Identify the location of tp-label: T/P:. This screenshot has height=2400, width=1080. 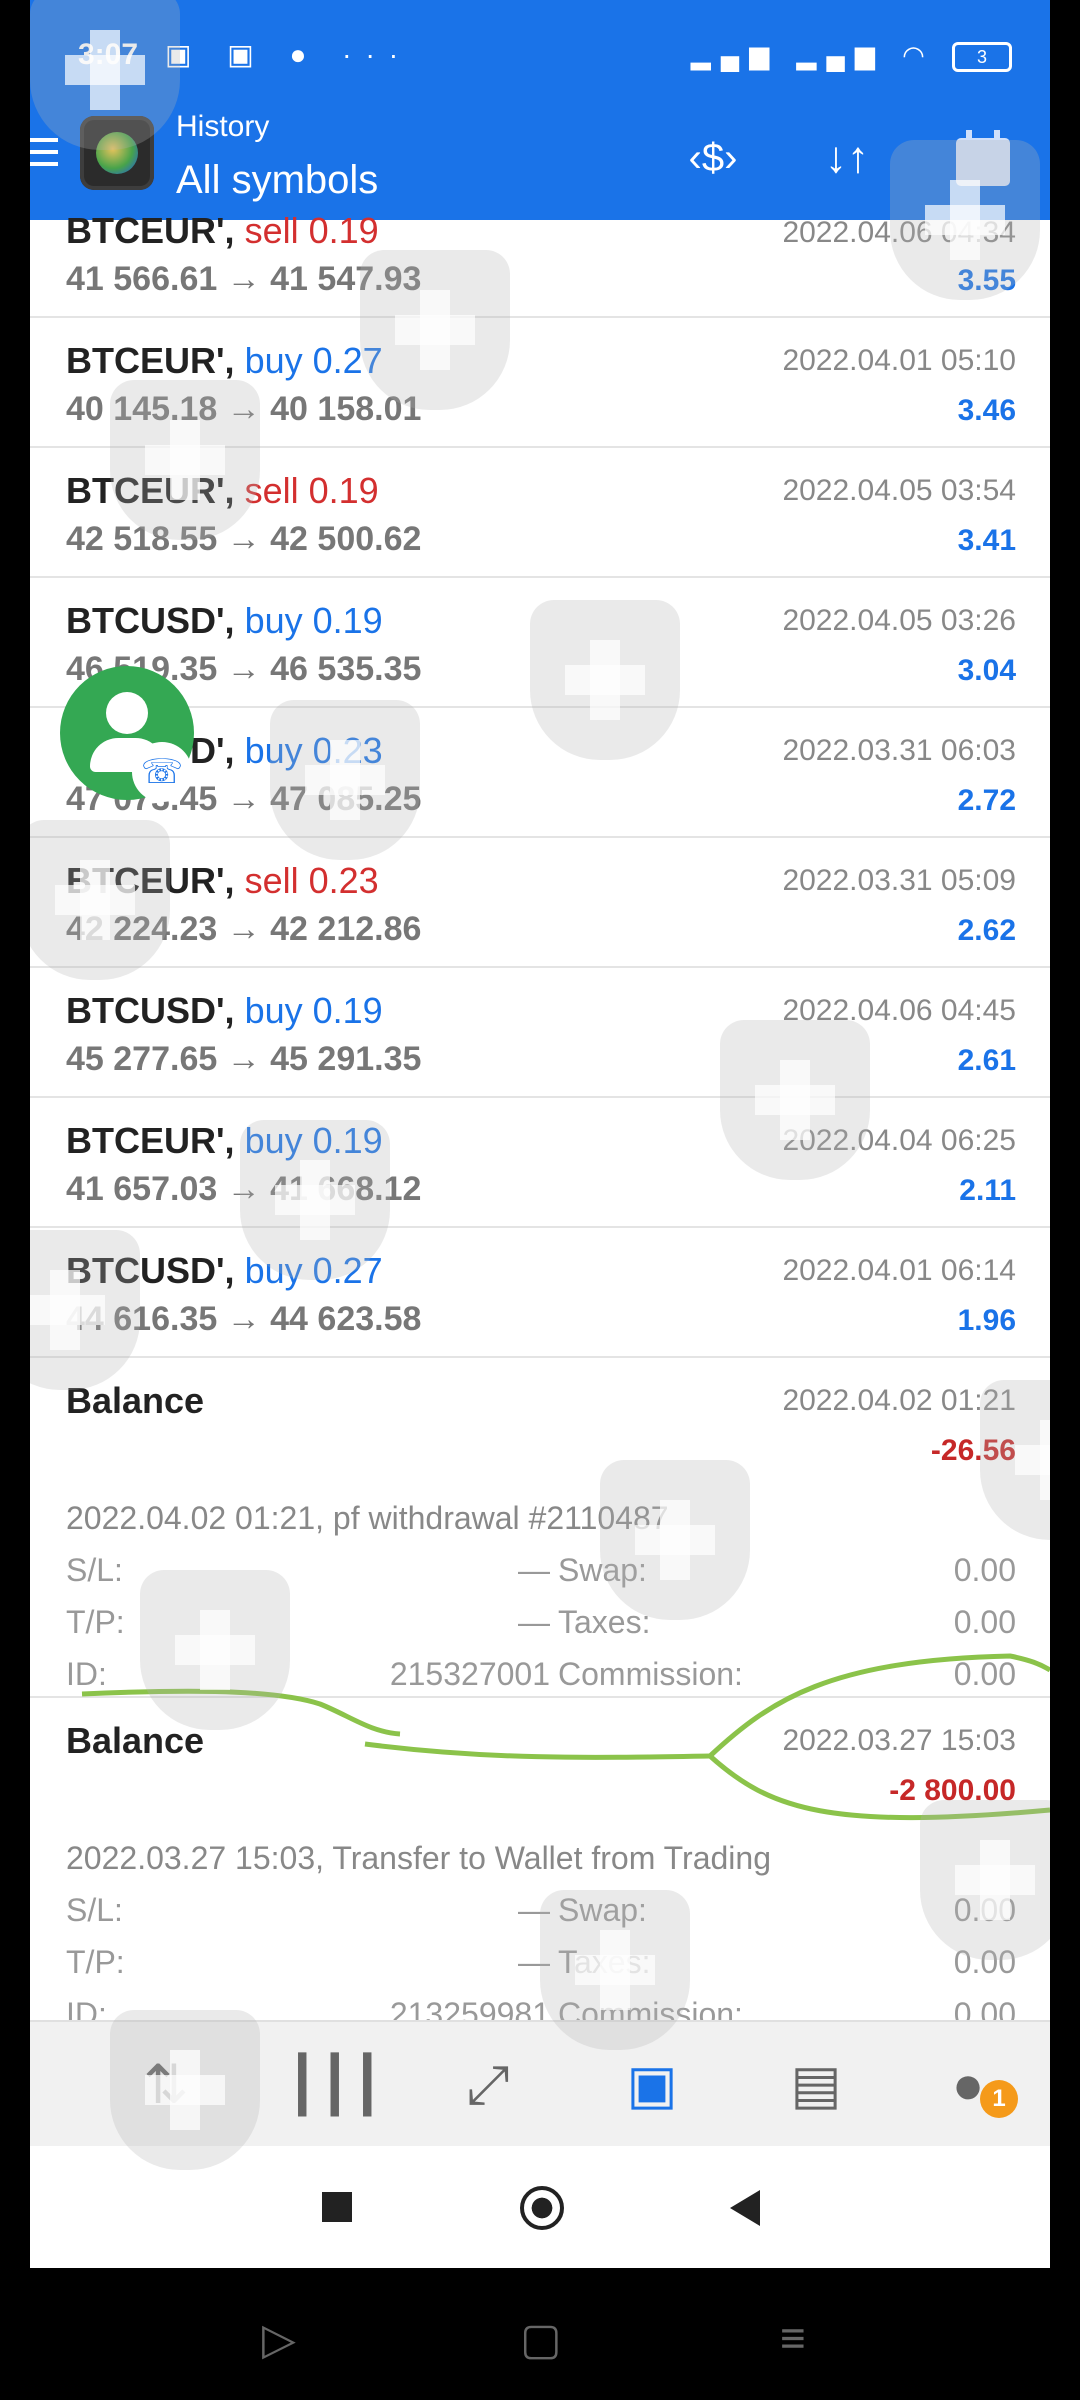
(95, 1962).